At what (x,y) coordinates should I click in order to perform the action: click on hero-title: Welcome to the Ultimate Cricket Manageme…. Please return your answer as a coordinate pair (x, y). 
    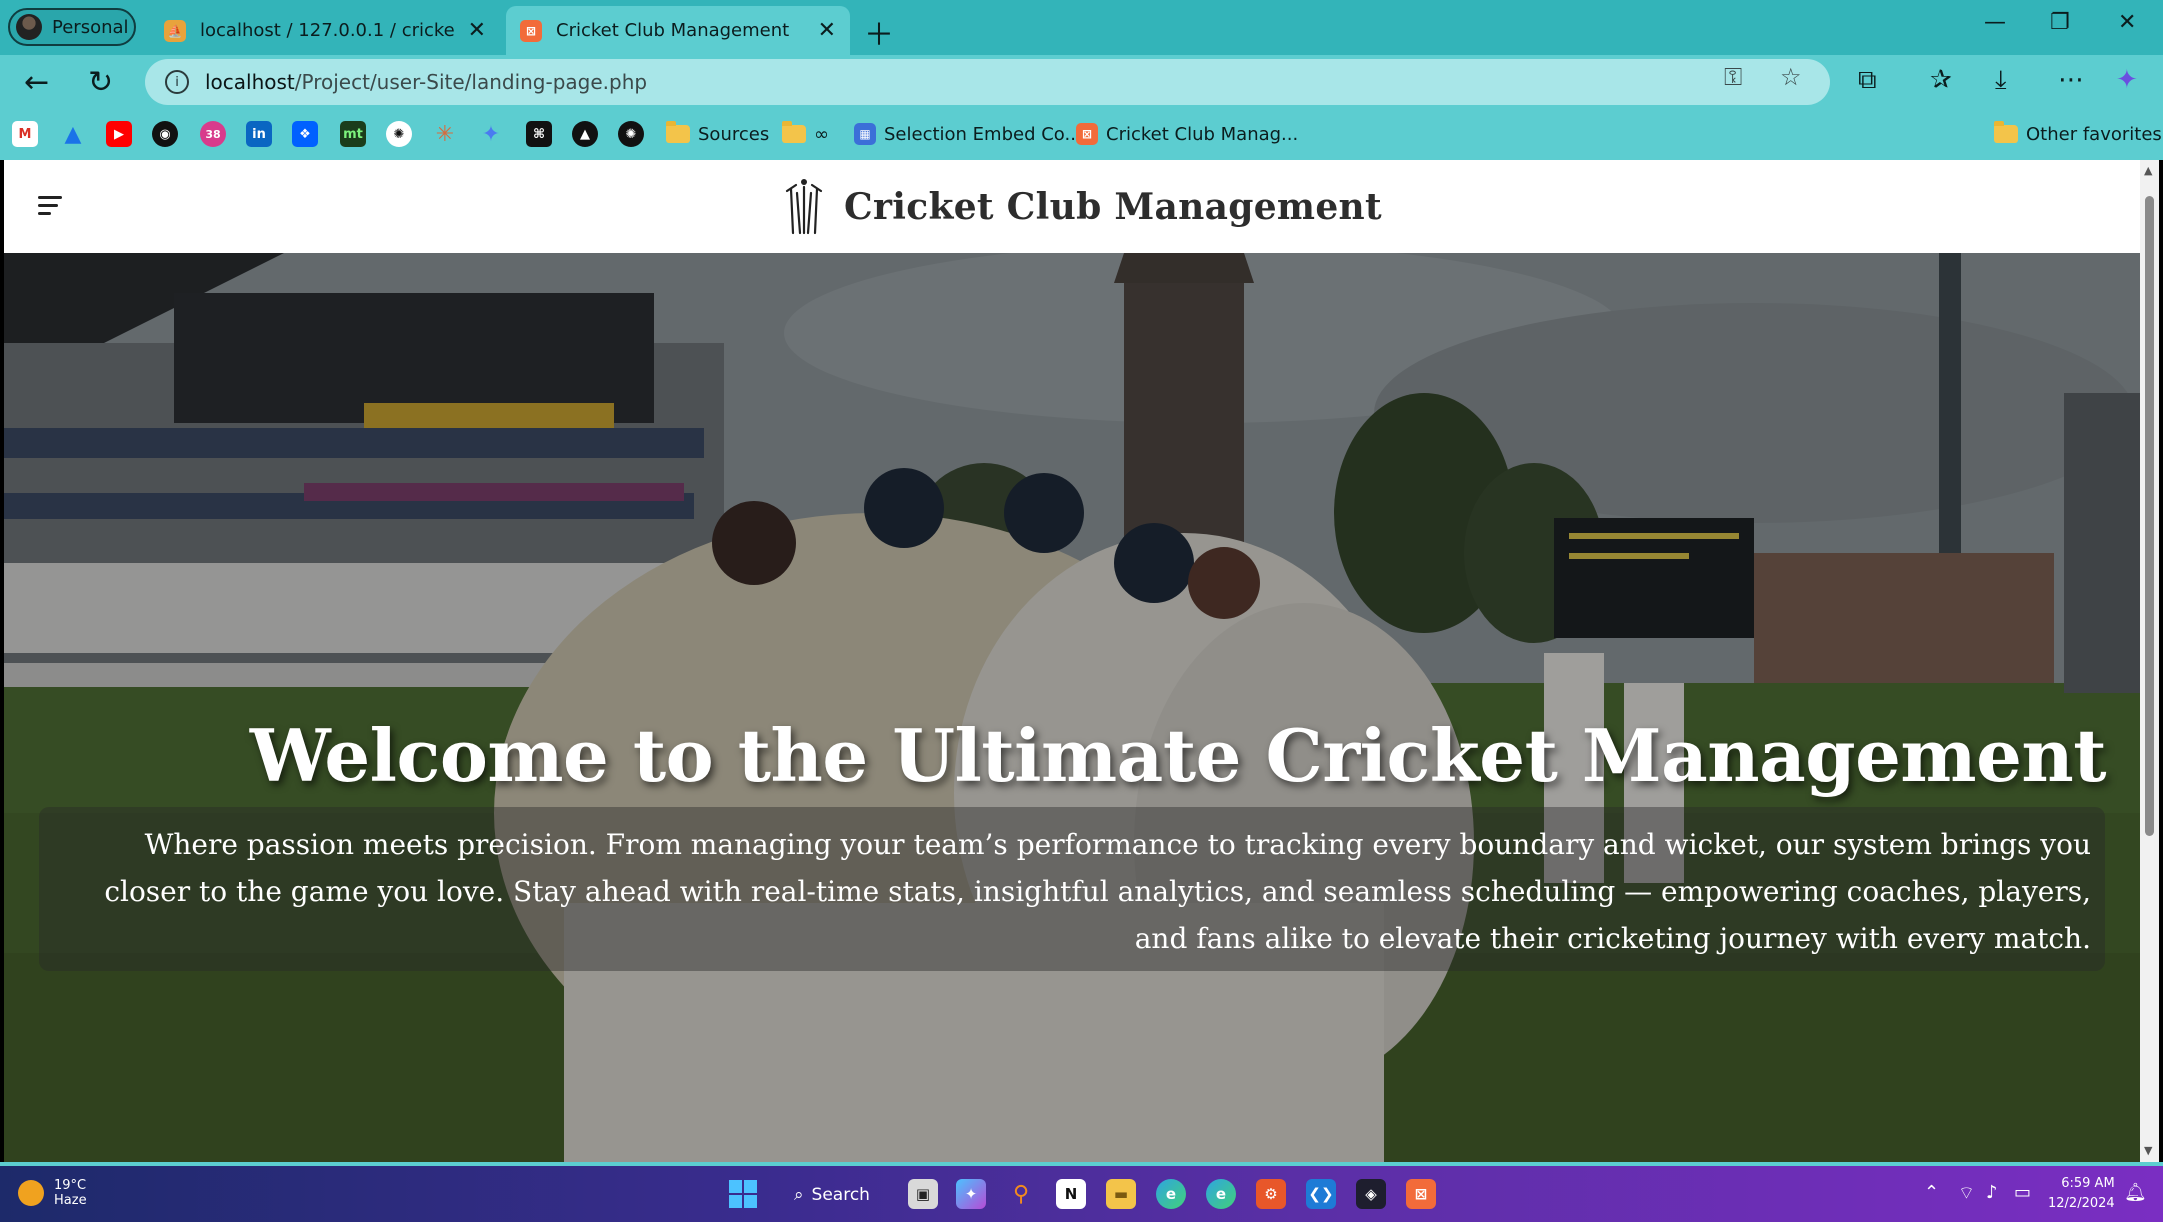
    Looking at the image, I should click on (1178, 755).